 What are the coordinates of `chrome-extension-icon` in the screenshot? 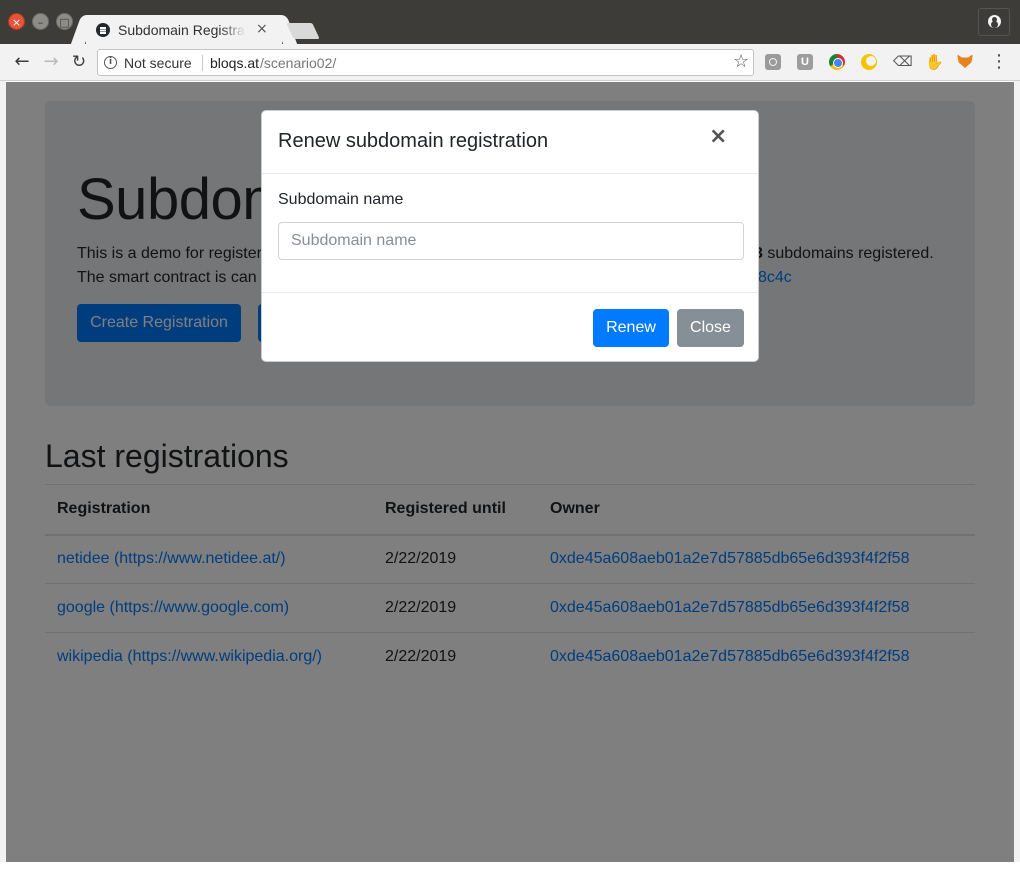 It's located at (837, 62).